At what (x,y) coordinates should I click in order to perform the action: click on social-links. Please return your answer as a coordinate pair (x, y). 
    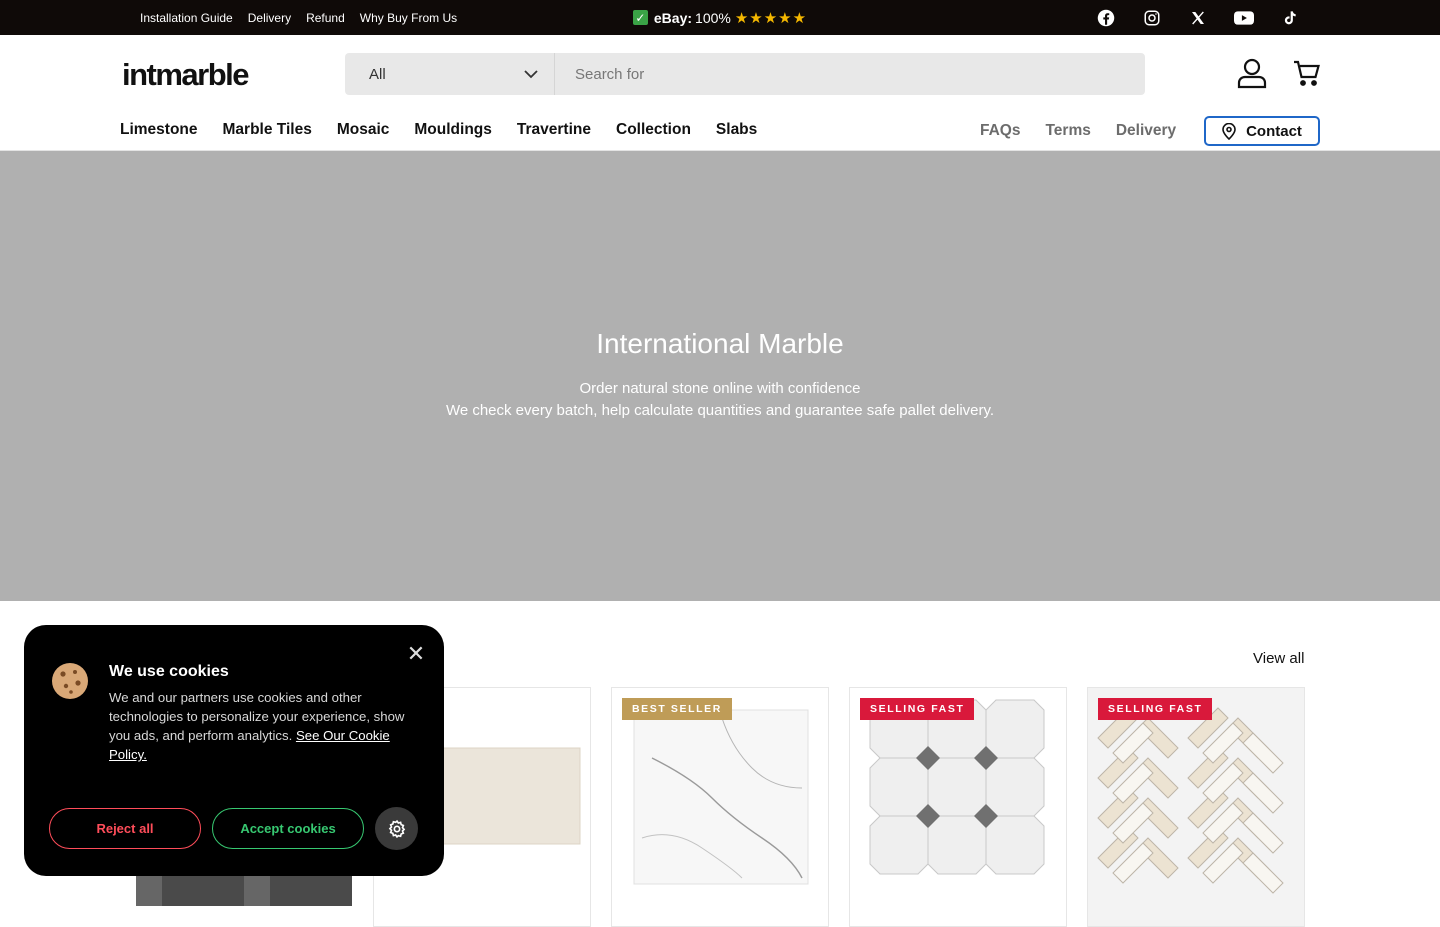
    Looking at the image, I should click on (1198, 17).